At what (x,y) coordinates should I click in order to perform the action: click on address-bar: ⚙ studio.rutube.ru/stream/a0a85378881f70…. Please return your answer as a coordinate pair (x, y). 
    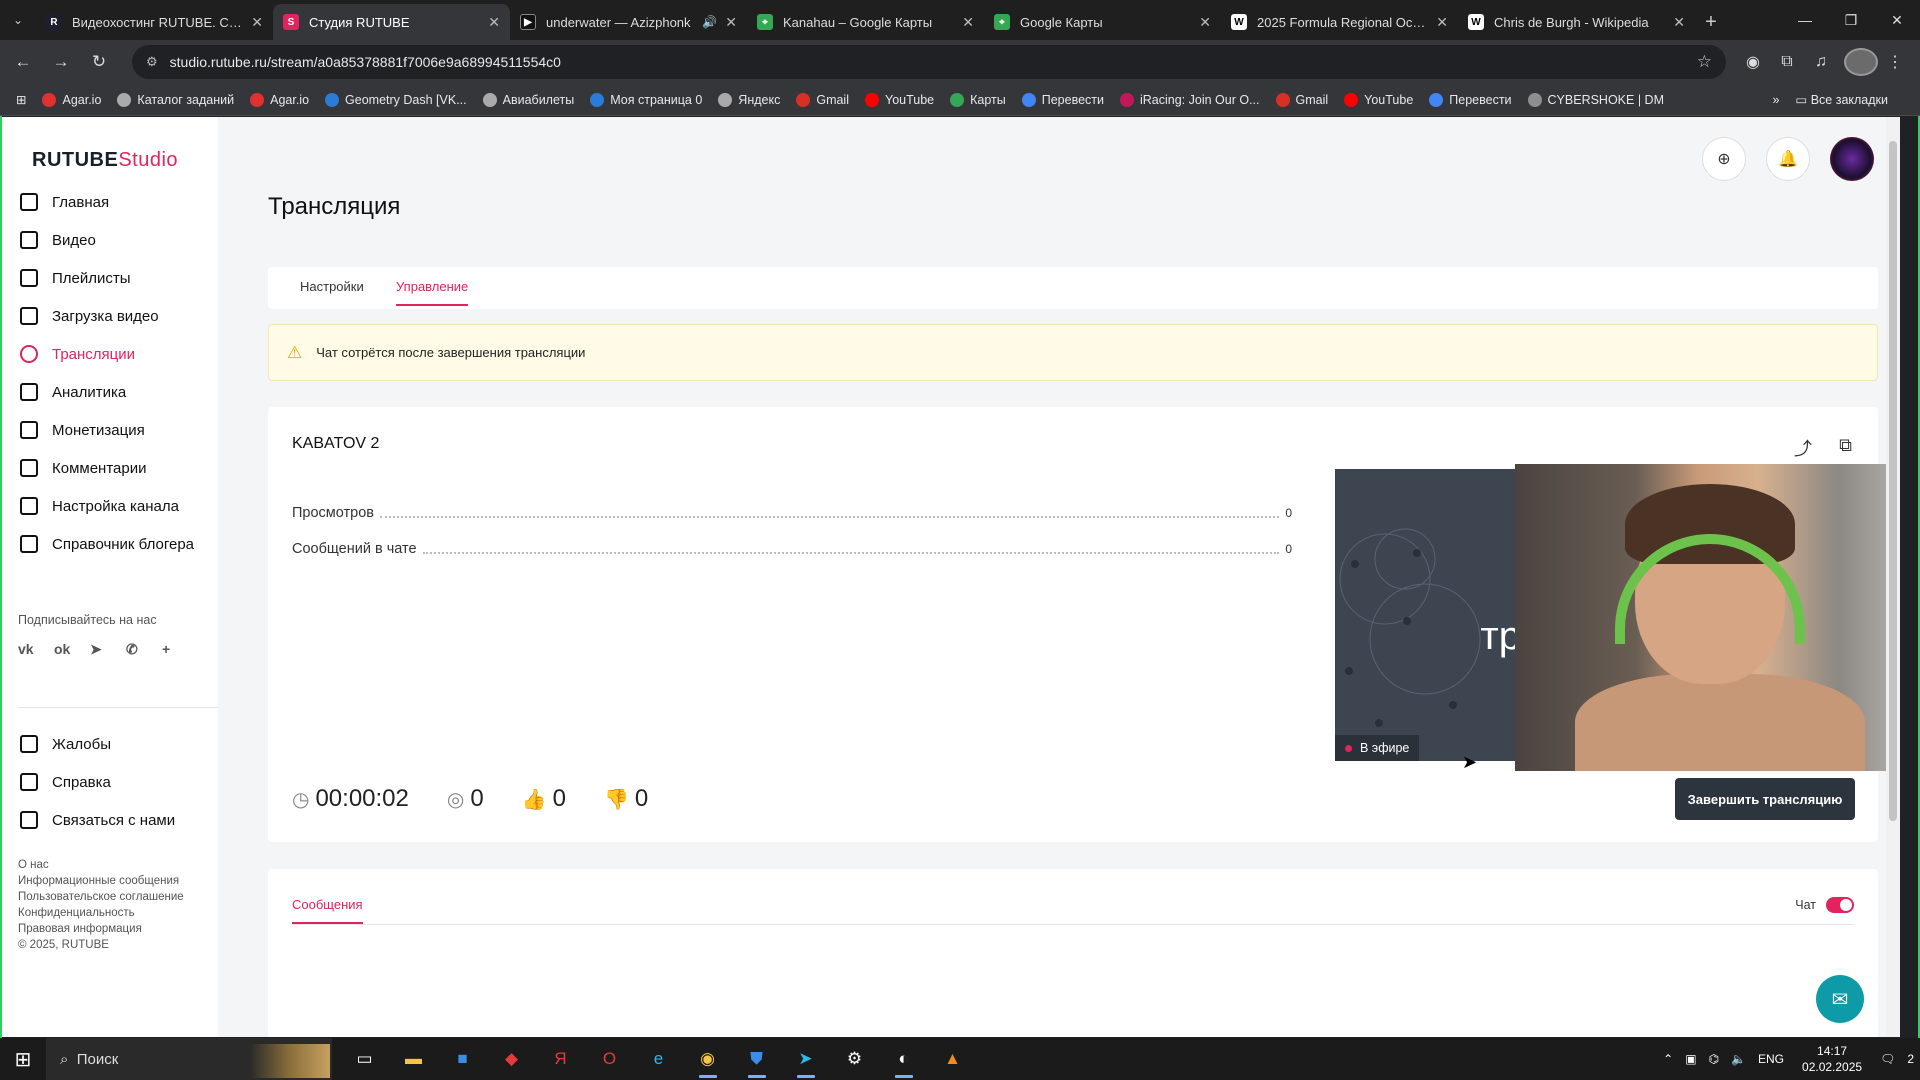
    Looking at the image, I should click on (929, 62).